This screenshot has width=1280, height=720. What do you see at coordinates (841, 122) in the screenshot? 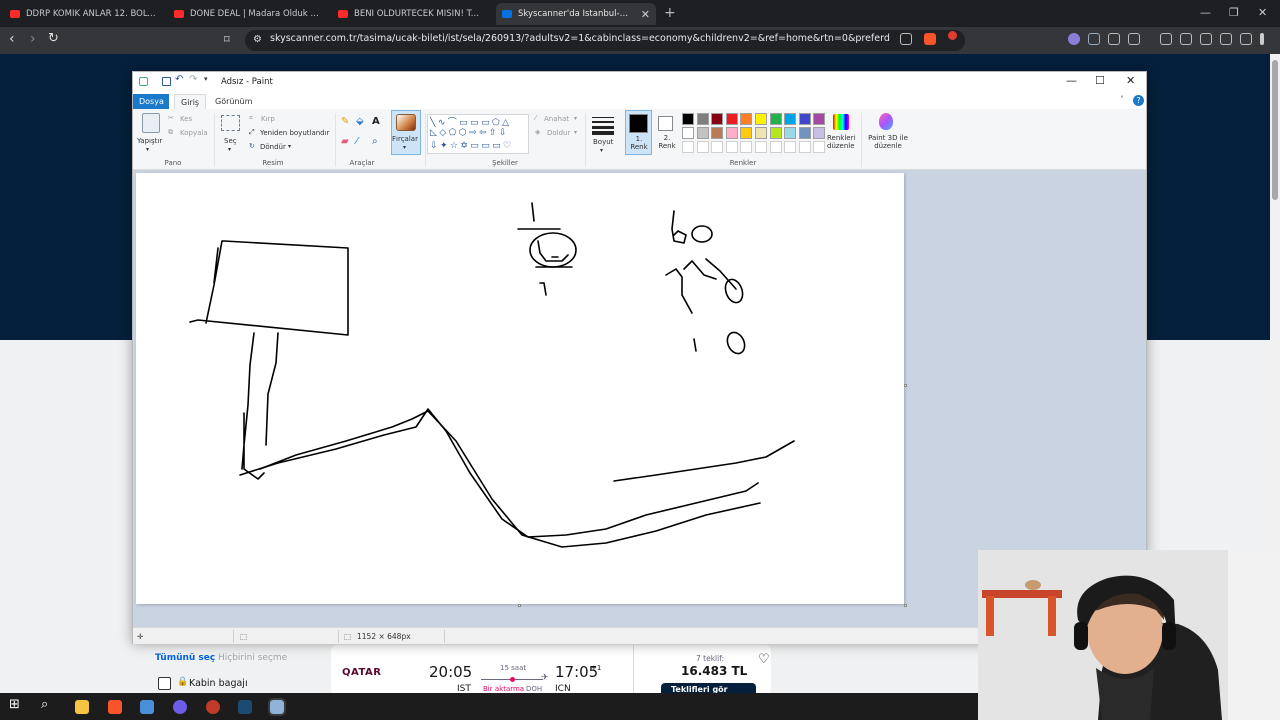
I see `edit-colors-icon` at bounding box center [841, 122].